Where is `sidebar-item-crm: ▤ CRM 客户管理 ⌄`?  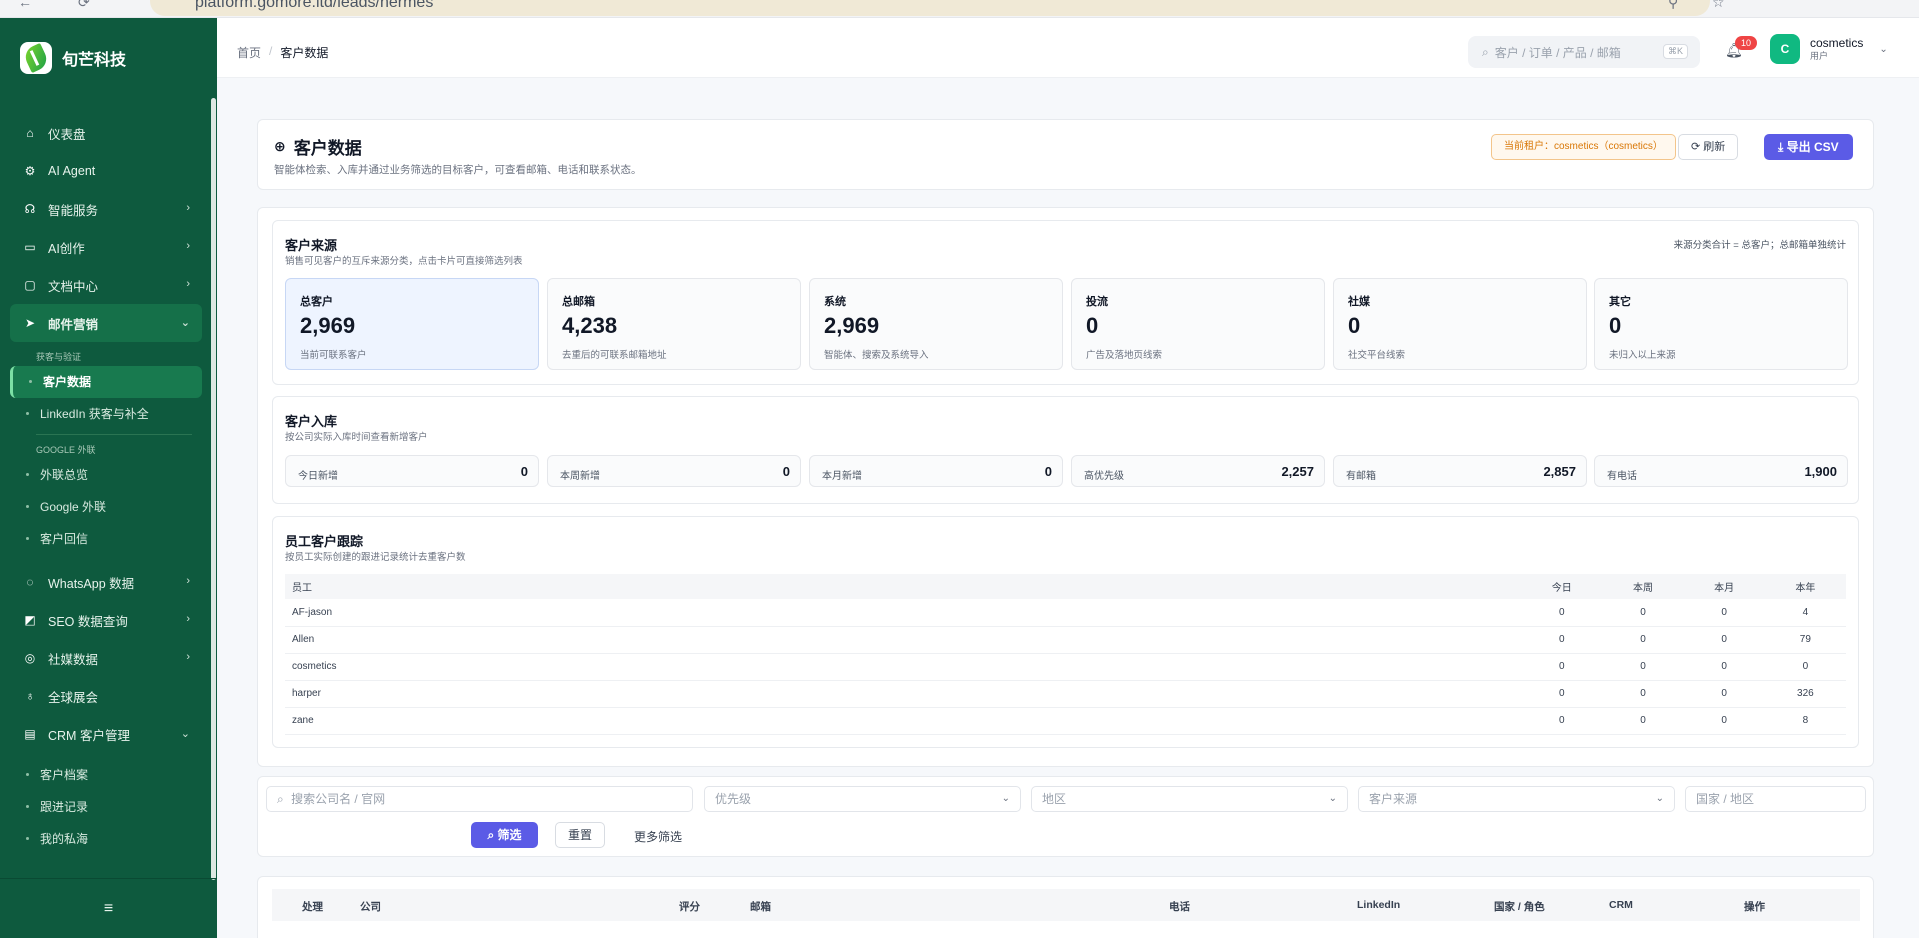
sidebar-item-crm: ▤ CRM 客户管理 ⌄ is located at coordinates (106, 734).